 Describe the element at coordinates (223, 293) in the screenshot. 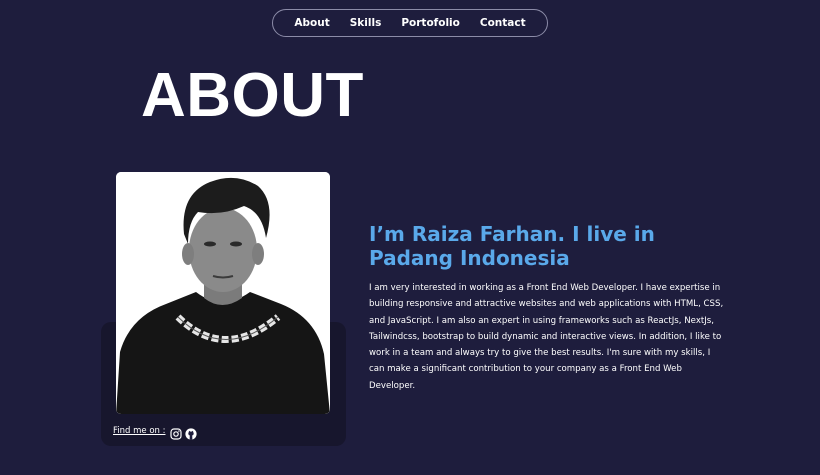

I see `profile-photo` at that location.